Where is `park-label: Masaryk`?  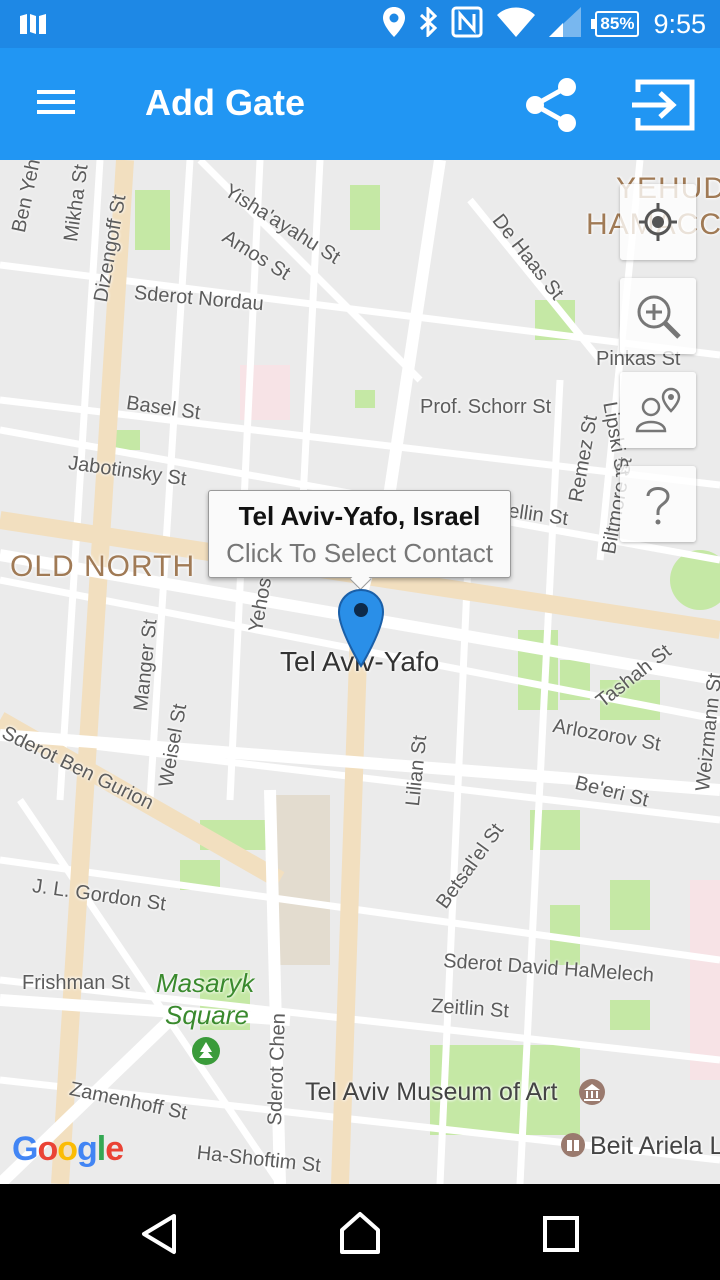 park-label: Masaryk is located at coordinates (205, 983).